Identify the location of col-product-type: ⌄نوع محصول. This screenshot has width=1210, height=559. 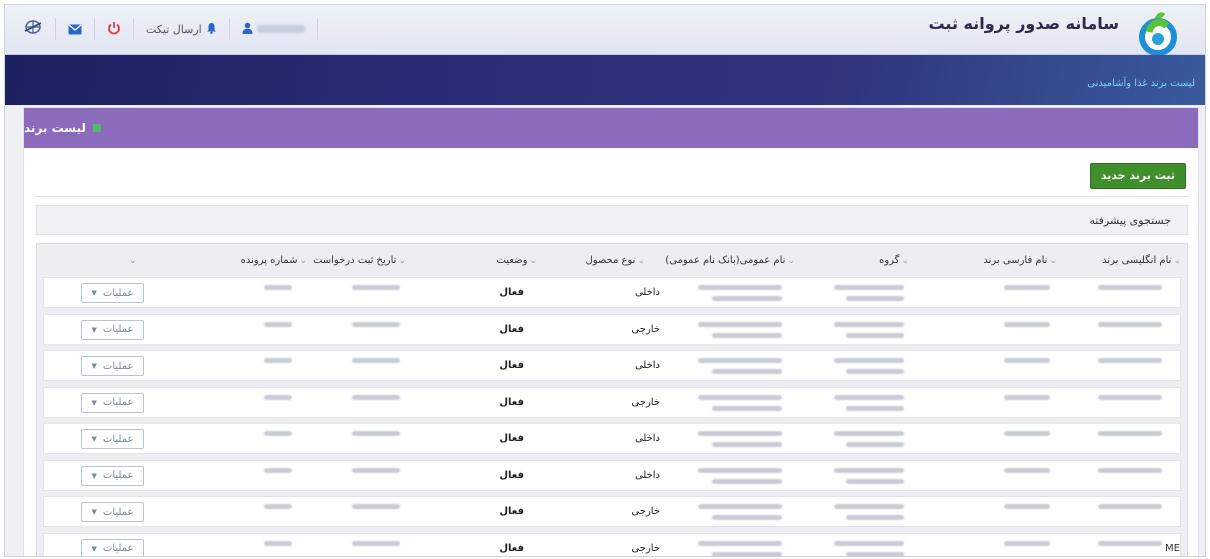
(615, 260).